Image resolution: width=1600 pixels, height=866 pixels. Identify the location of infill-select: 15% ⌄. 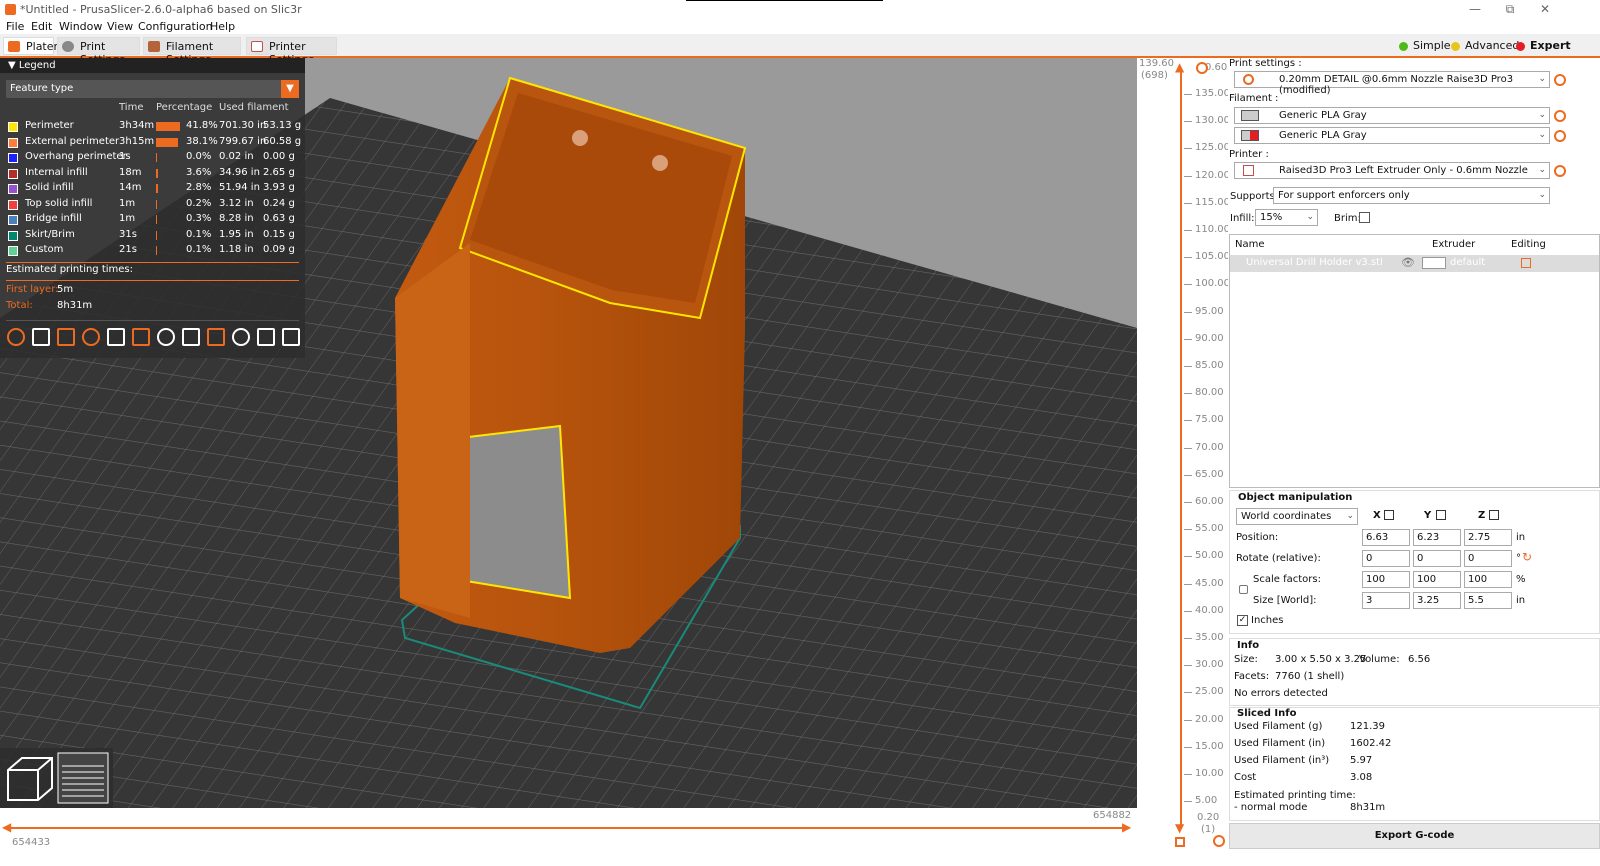
(1286, 217).